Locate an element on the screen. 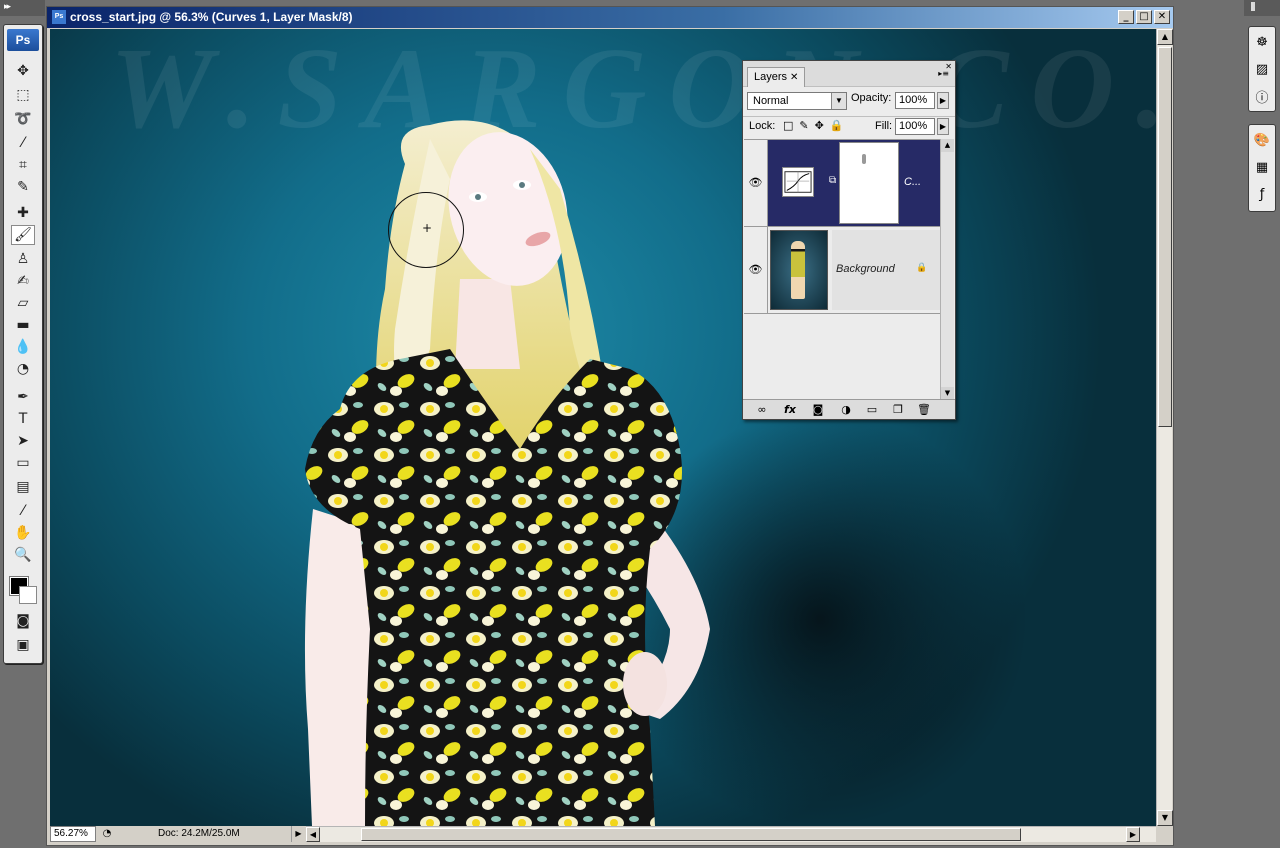 The height and width of the screenshot is (848, 1280). swatches-icon: ▦ is located at coordinates (1262, 167).